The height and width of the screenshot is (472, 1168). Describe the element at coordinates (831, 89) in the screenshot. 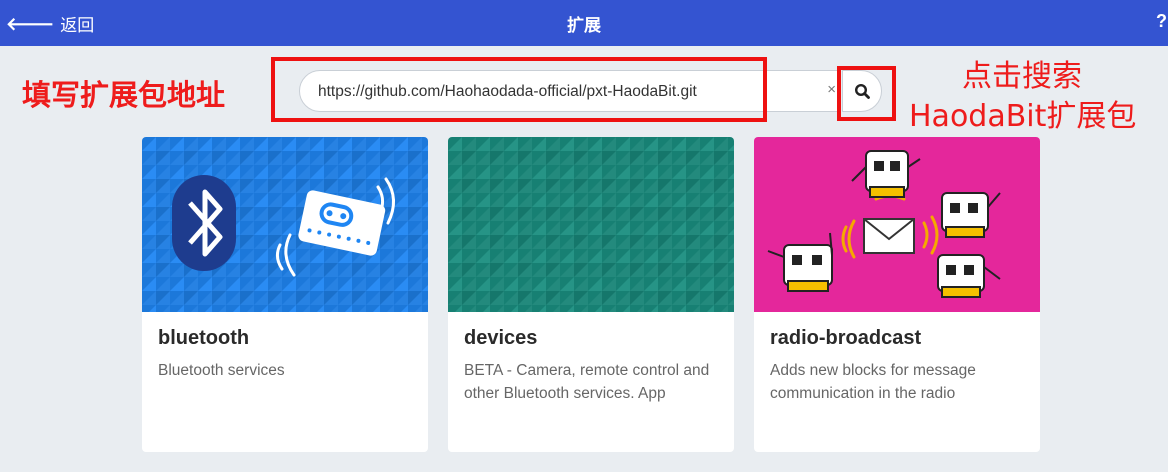

I see `clear-icon: ×` at that location.